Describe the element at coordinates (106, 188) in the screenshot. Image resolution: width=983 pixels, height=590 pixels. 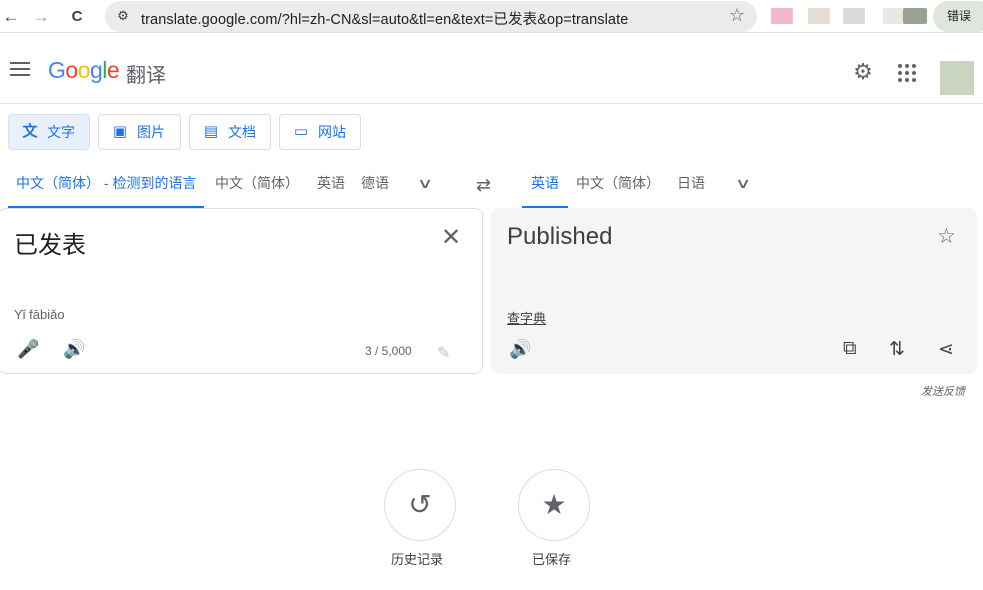
I see `source-lang-detected: 中文（简体） - 检测到的语言` at that location.